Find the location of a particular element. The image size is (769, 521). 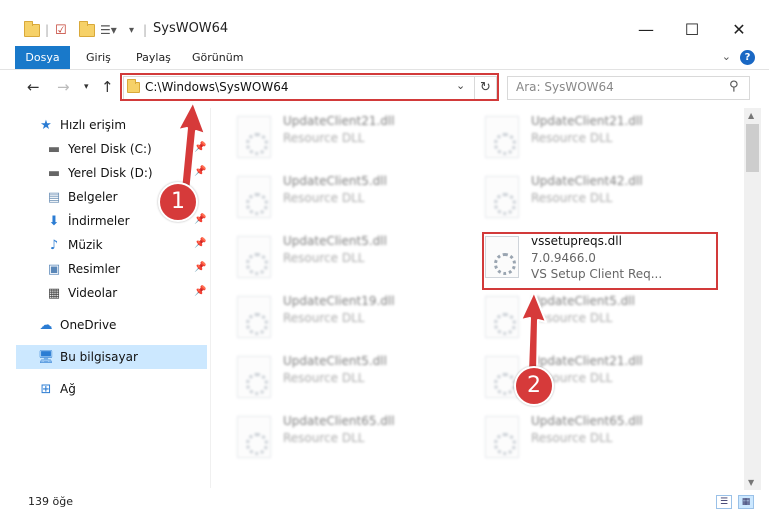

sidebar-item-downloads: ⬇ İndirmeler is located at coordinates (88, 221).